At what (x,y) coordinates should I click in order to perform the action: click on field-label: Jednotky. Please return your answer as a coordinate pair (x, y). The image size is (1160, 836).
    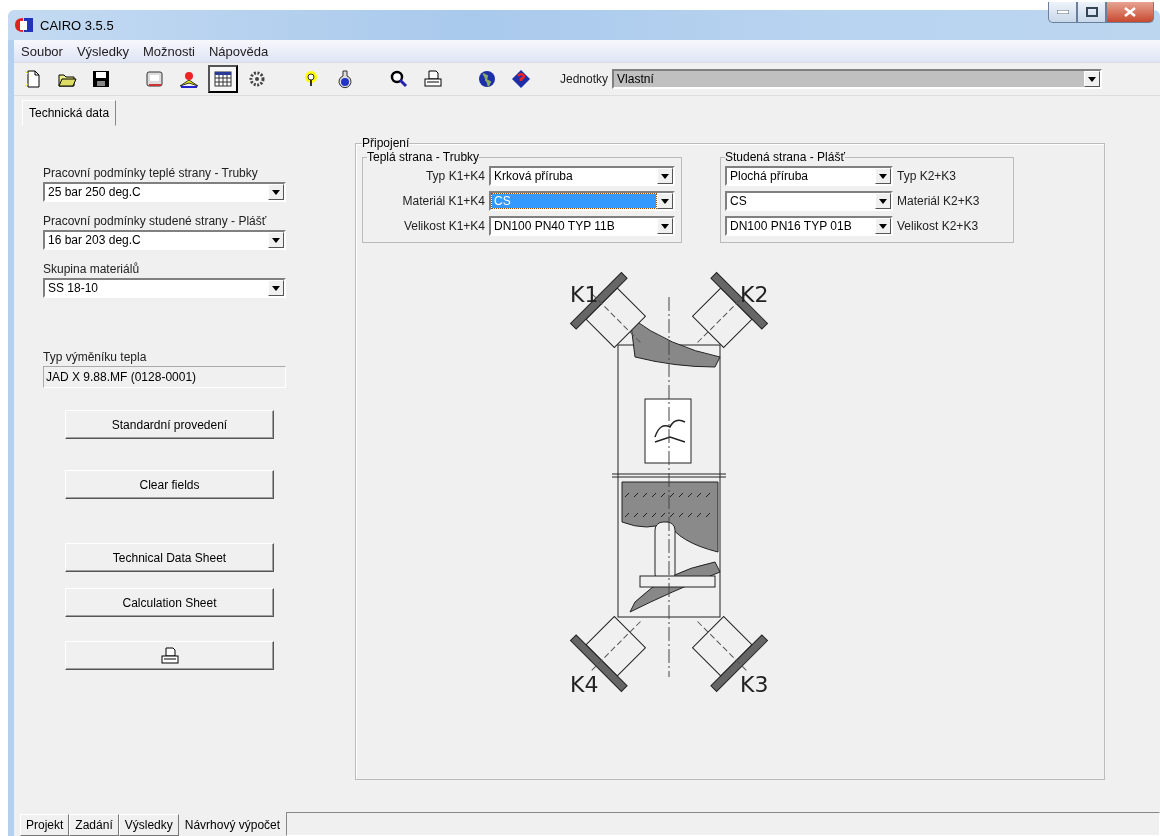
    Looking at the image, I should click on (584, 79).